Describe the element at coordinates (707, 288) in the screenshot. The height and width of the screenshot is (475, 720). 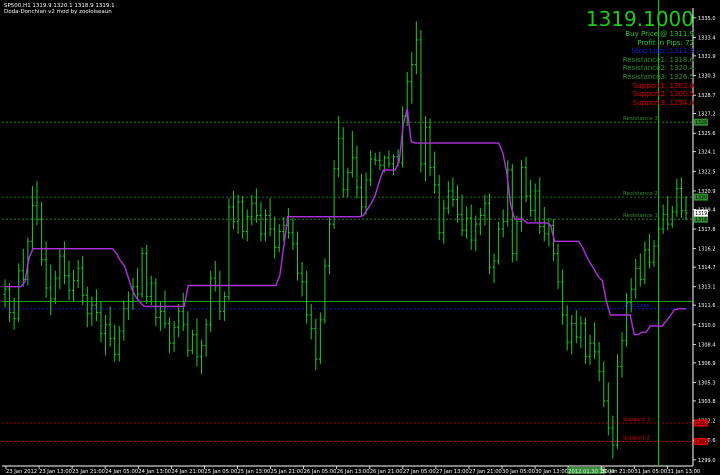
I see `y-tick-label: 1313.1` at that location.